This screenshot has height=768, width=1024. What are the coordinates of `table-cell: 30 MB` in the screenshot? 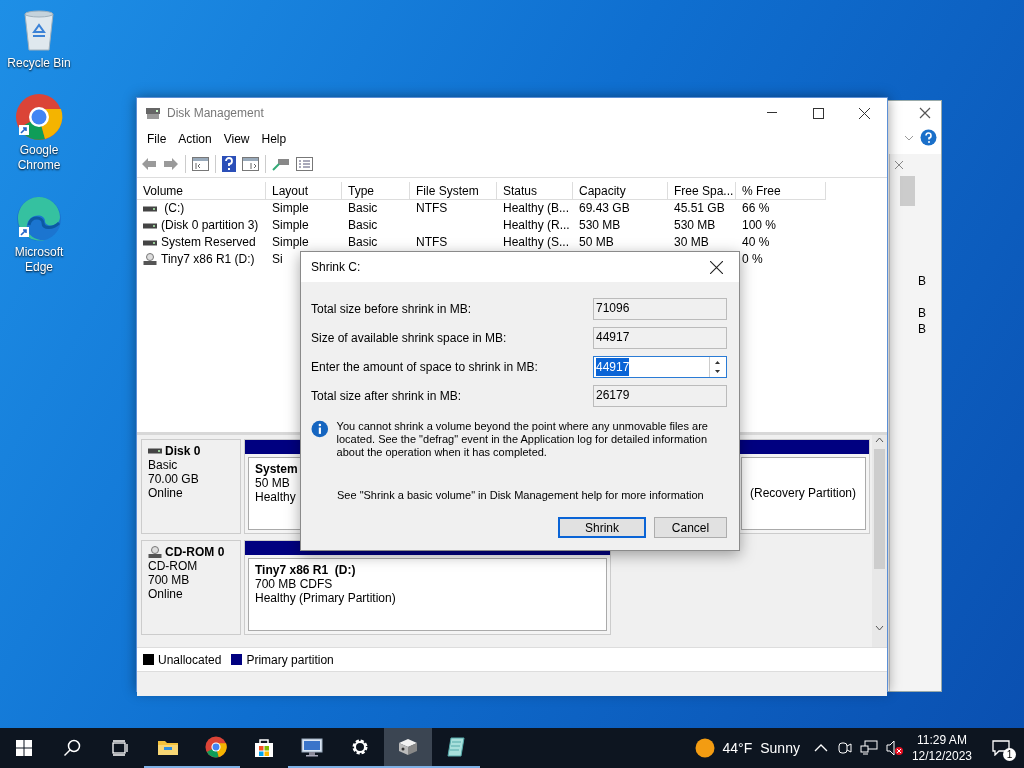 It's located at (691, 242).